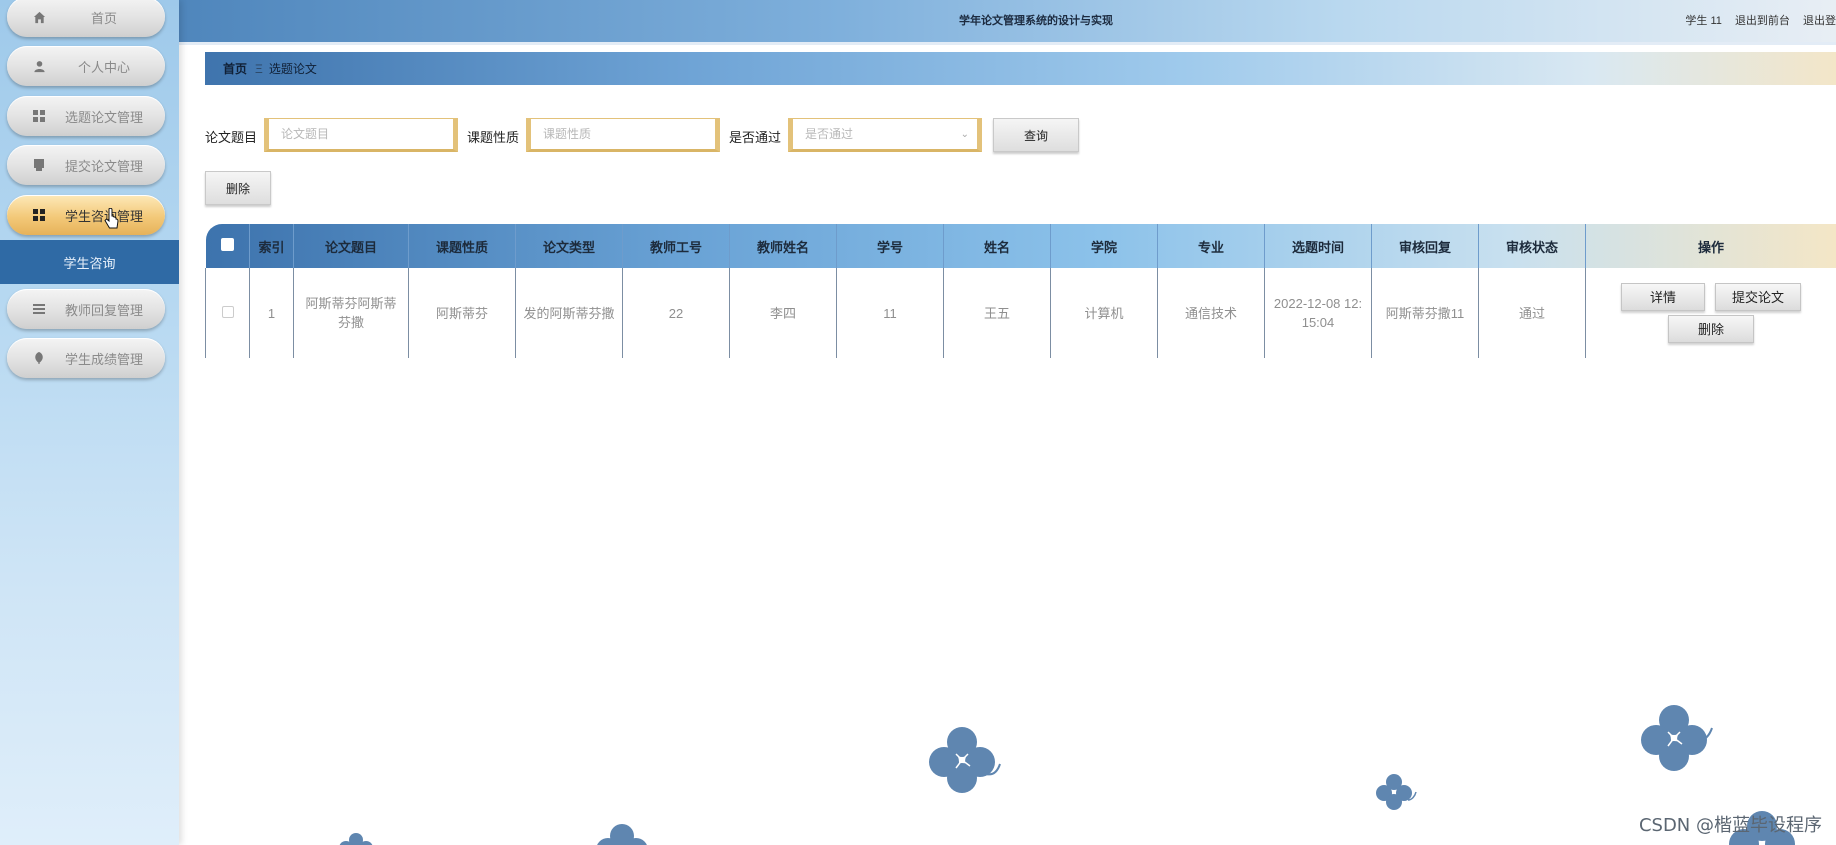  What do you see at coordinates (629, 134) in the screenshot?
I see `nature-filter-input` at bounding box center [629, 134].